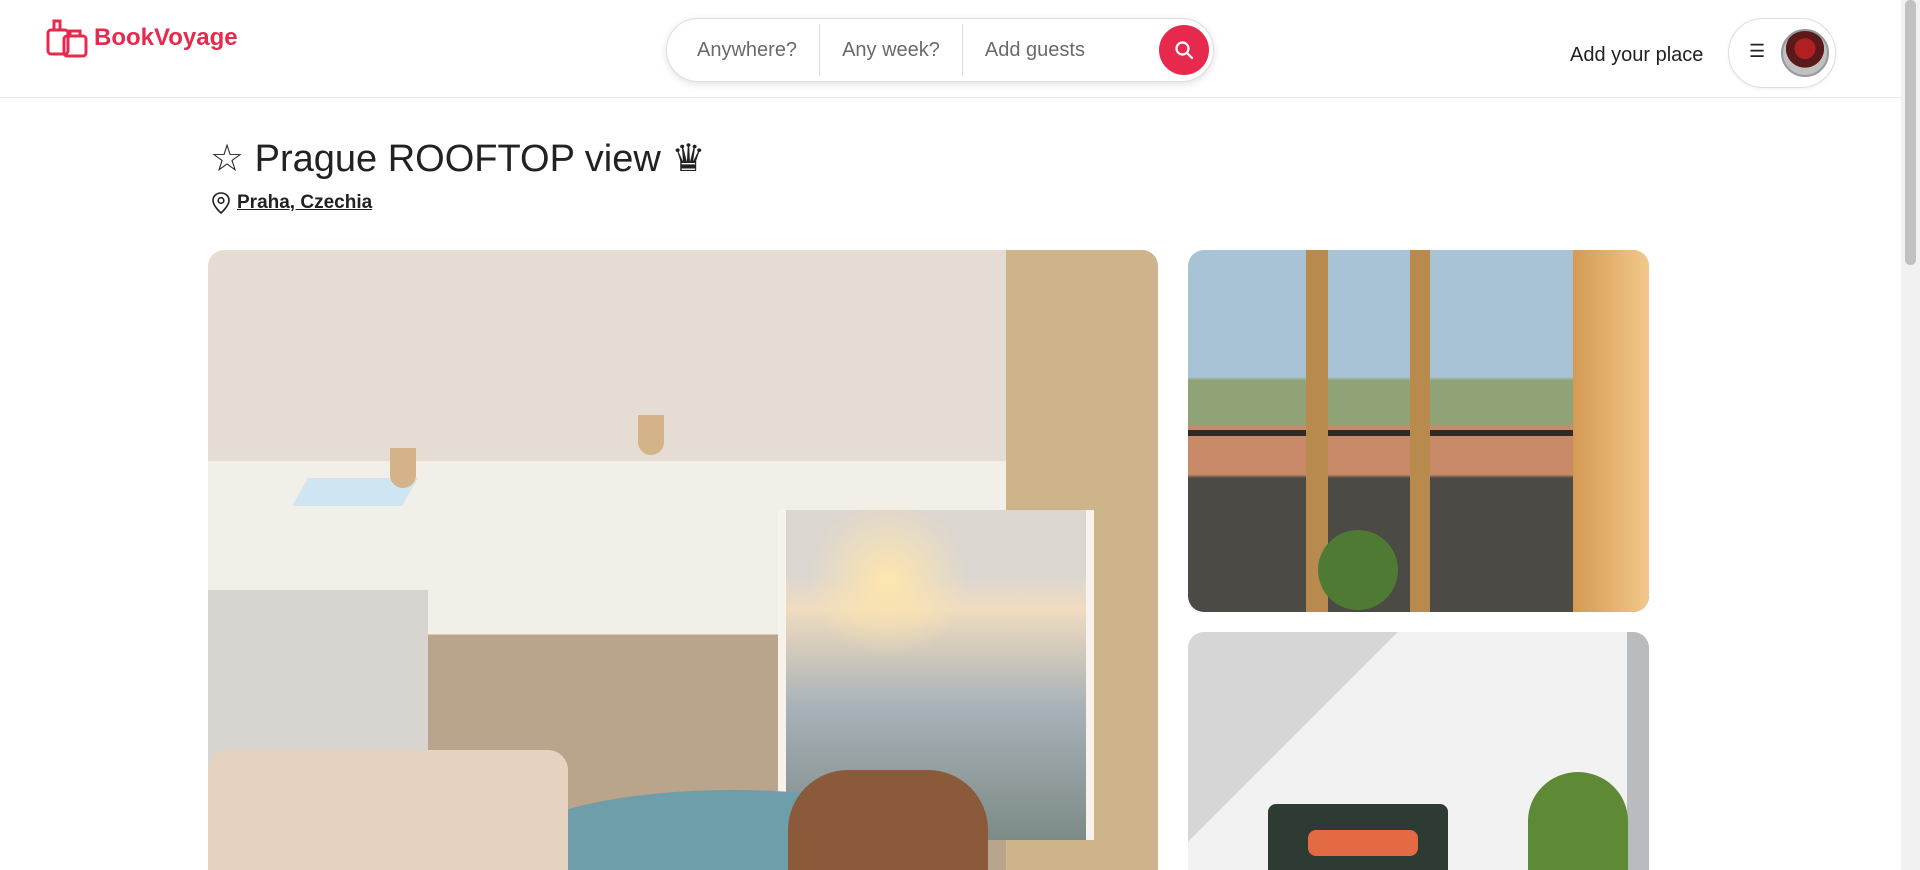  What do you see at coordinates (1636, 55) in the screenshot?
I see `add-your-place-link: Add your place` at bounding box center [1636, 55].